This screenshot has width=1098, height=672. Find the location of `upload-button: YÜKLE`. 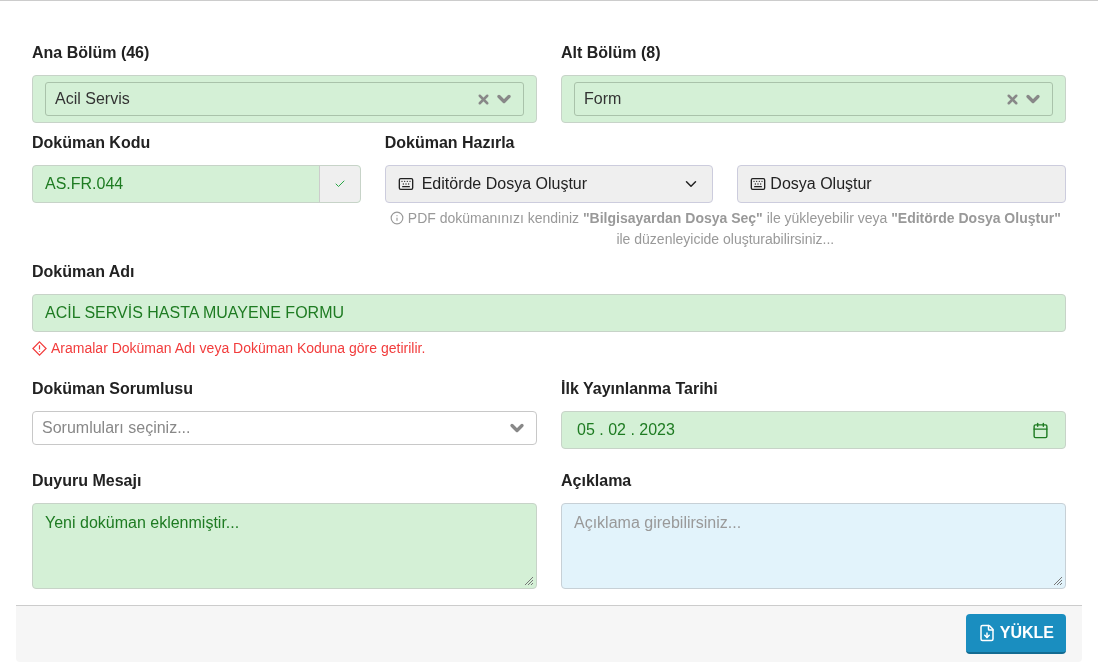

upload-button: YÜKLE is located at coordinates (1015, 634).